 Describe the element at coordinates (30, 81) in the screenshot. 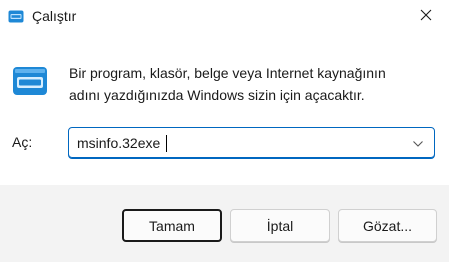

I see `run-dialog-icon` at that location.